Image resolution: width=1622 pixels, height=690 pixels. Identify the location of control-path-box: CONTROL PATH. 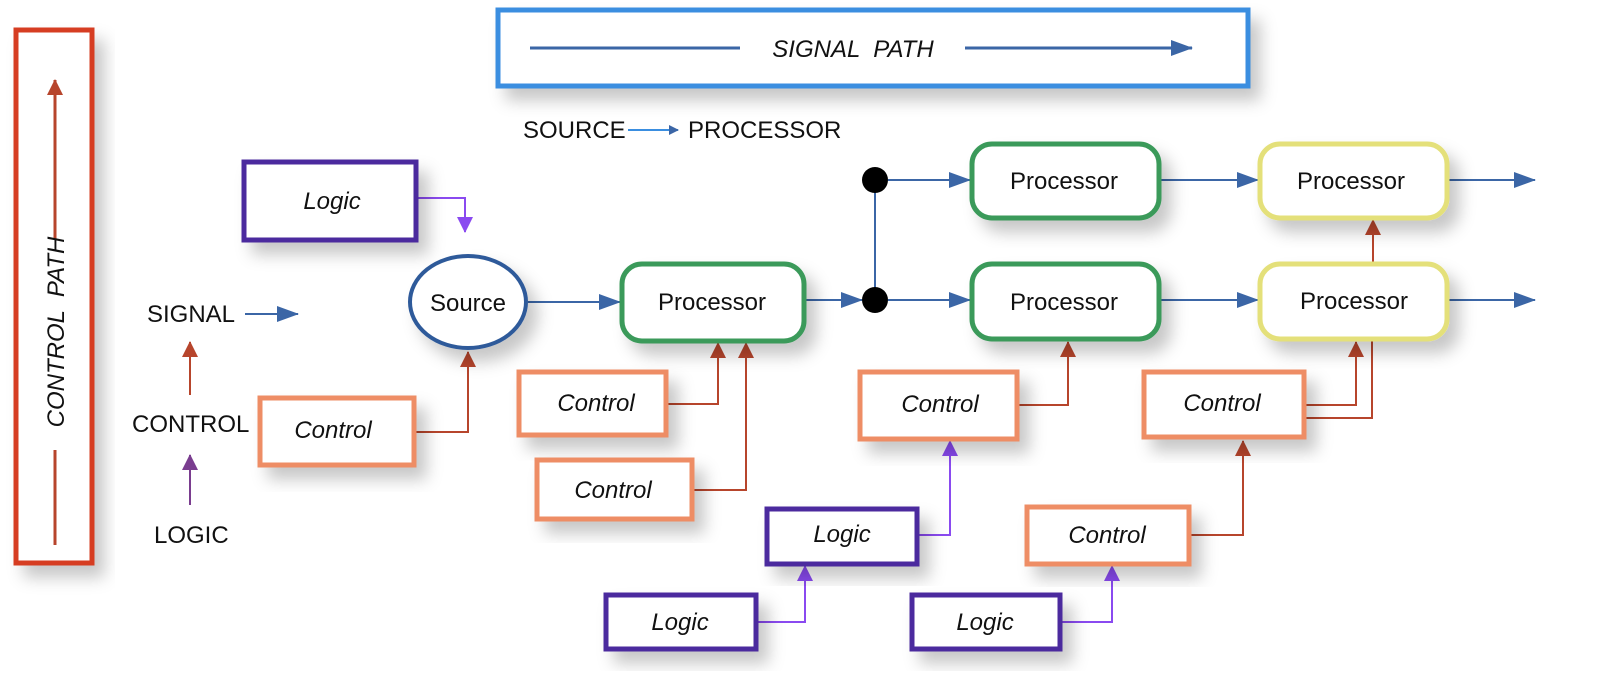
(54, 296).